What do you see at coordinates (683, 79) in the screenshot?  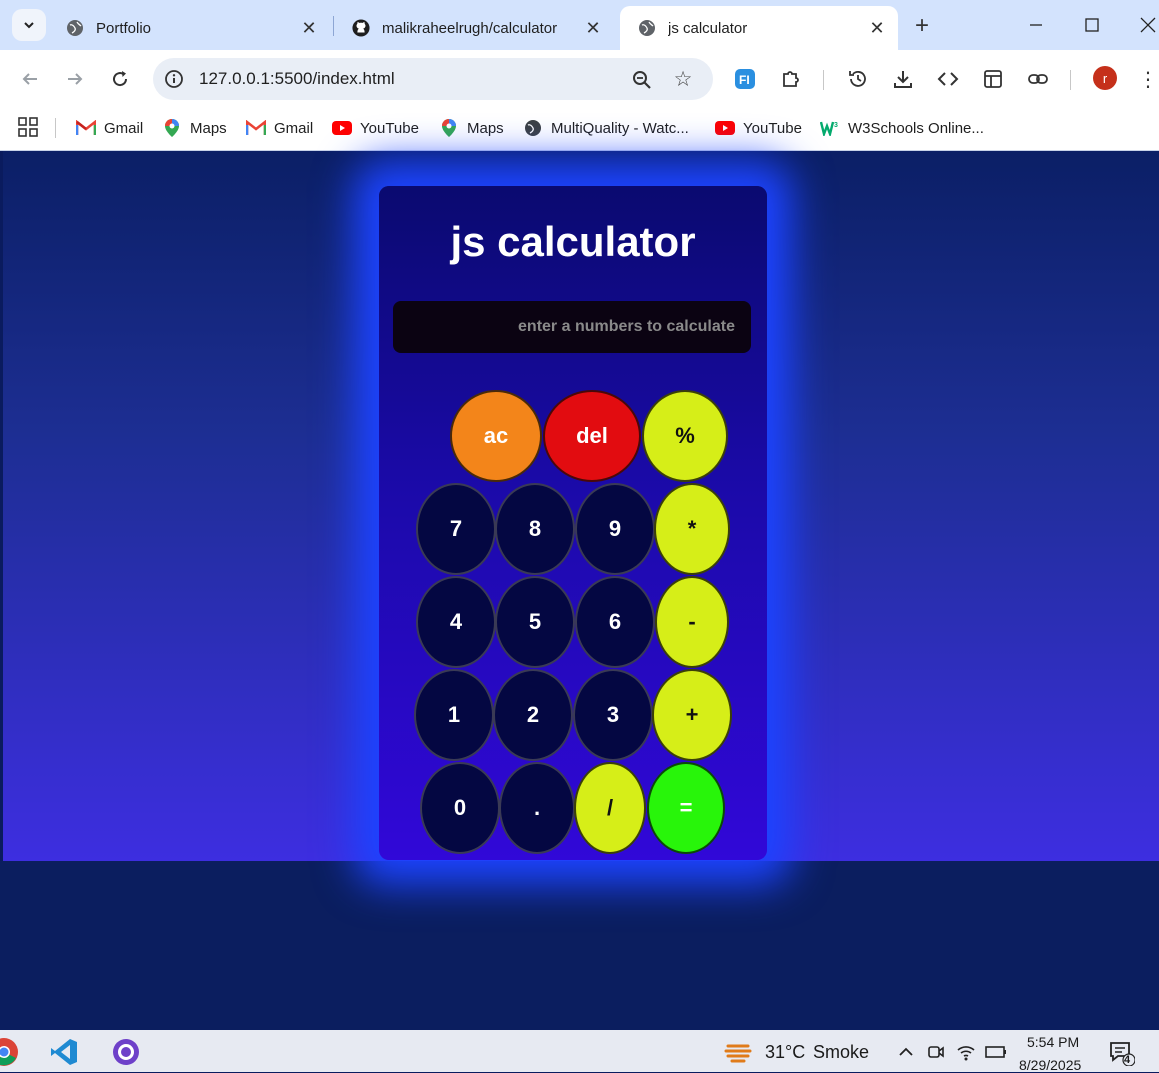 I see `bookmark-star-icon: ☆` at bounding box center [683, 79].